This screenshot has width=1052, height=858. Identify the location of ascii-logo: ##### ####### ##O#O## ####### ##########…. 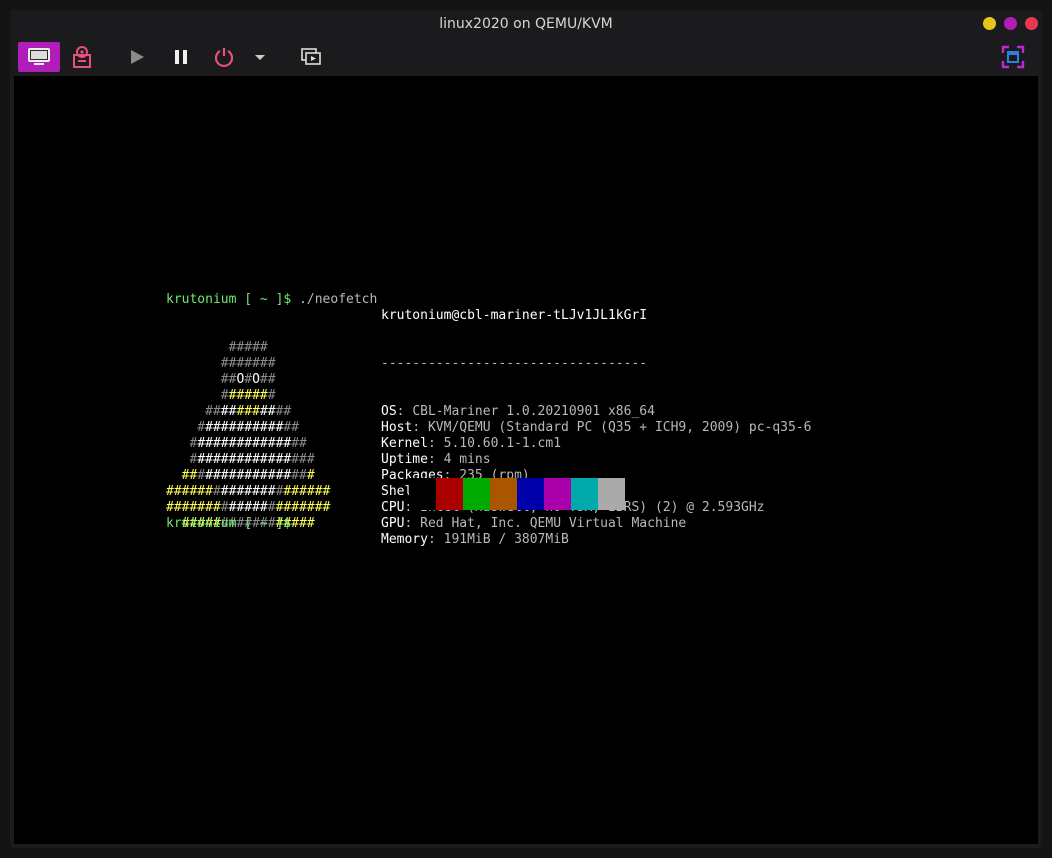
(271, 436).